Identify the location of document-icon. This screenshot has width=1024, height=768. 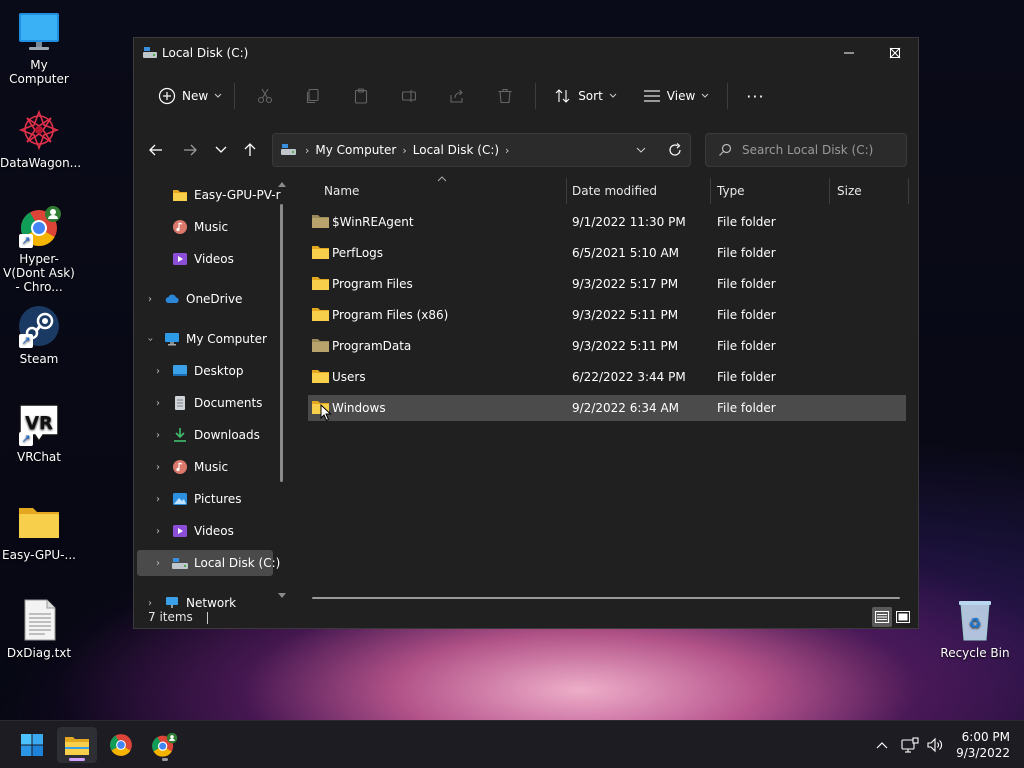
(180, 403).